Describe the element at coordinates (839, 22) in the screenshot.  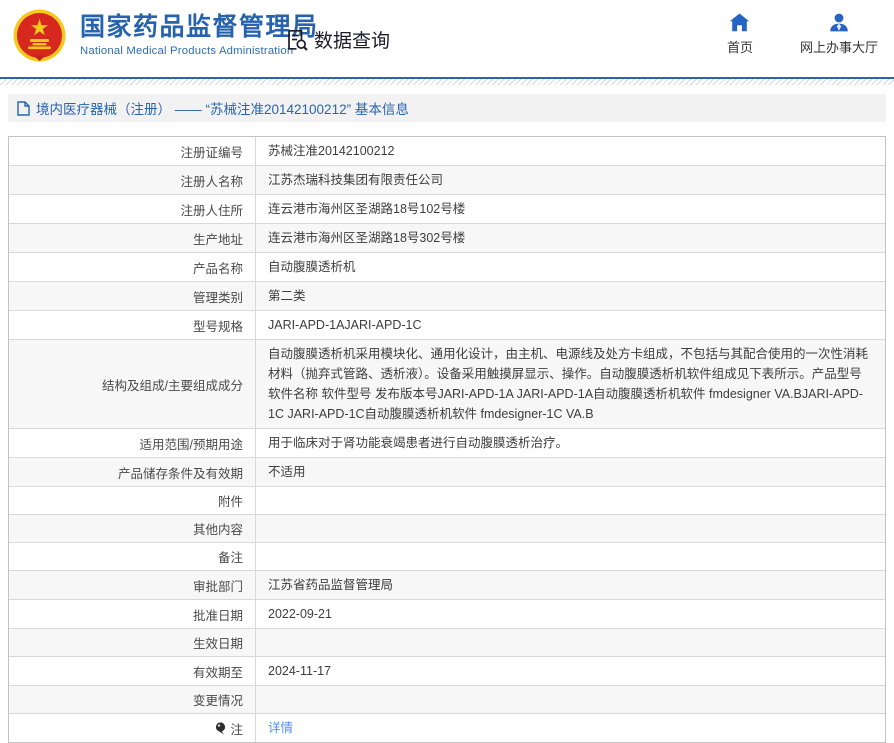
I see `person-icon` at that location.